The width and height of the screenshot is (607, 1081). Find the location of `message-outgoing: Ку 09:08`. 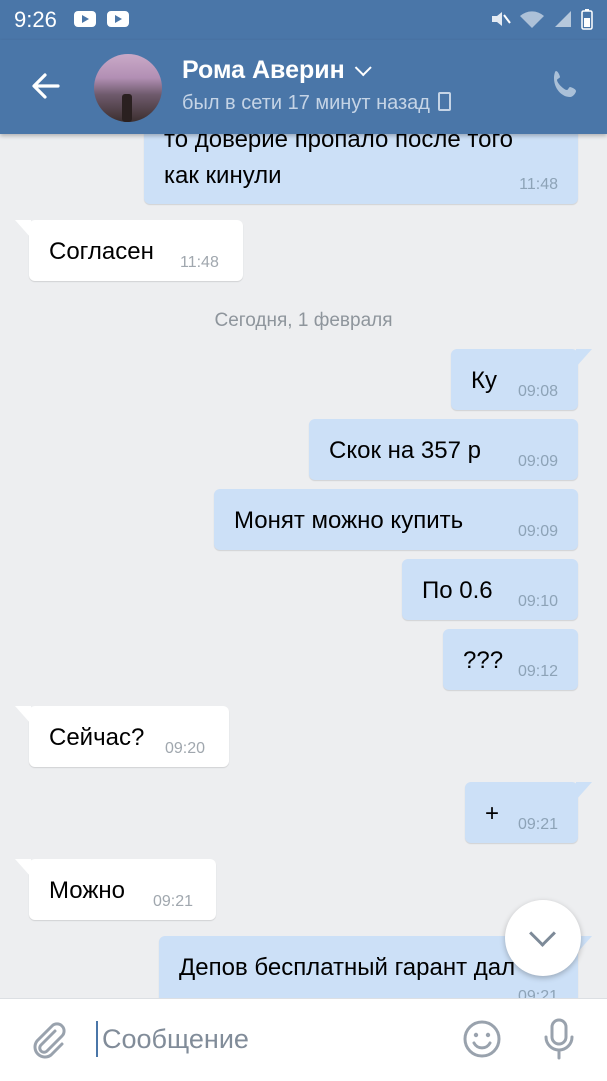

message-outgoing: Ку 09:08 is located at coordinates (521, 379).